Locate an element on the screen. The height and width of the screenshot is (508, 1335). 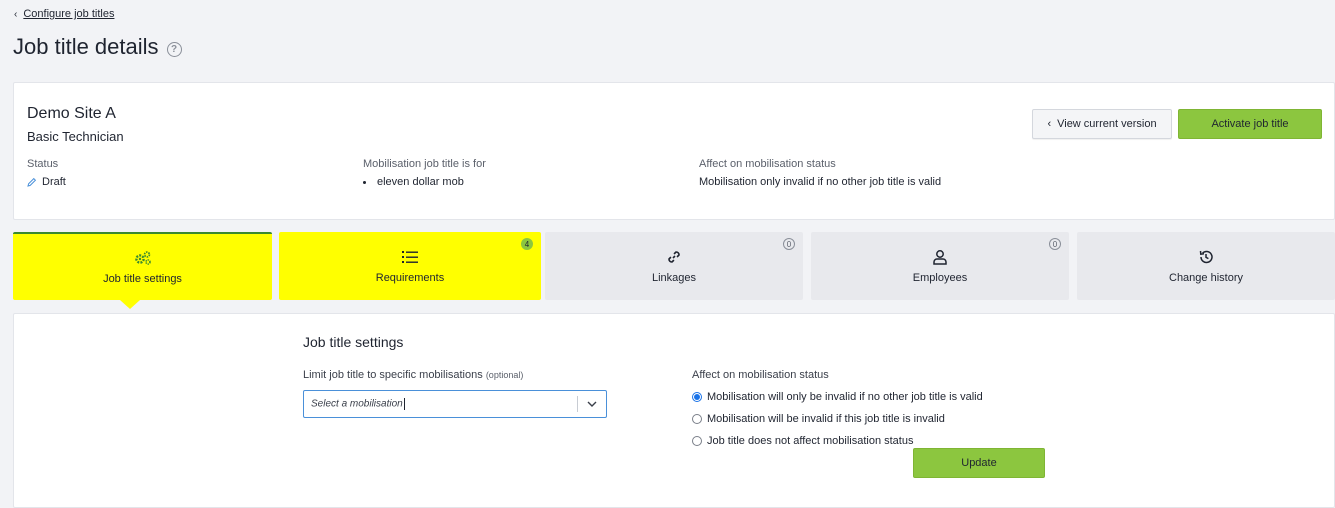
affect-status-label: Affect on mobilisation status is located at coordinates (760, 375).